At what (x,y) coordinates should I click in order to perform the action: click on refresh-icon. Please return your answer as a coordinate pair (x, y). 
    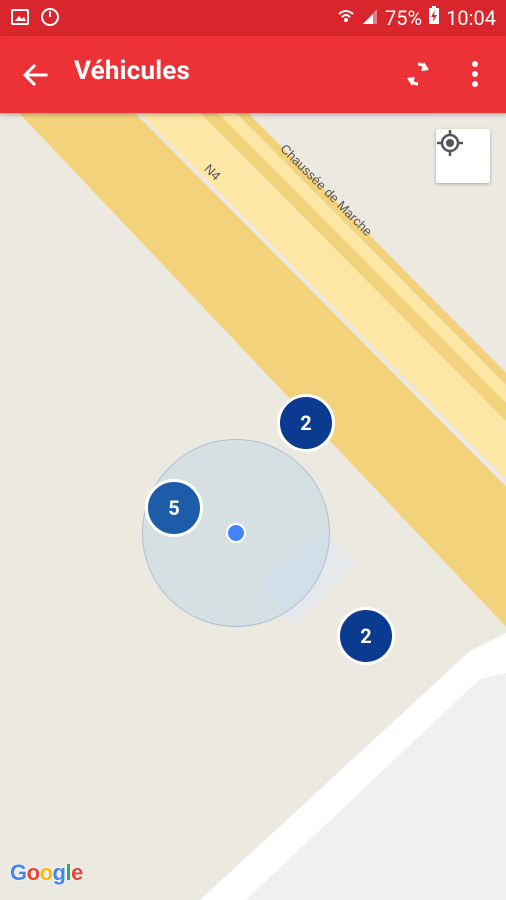
    Looking at the image, I should click on (418, 74).